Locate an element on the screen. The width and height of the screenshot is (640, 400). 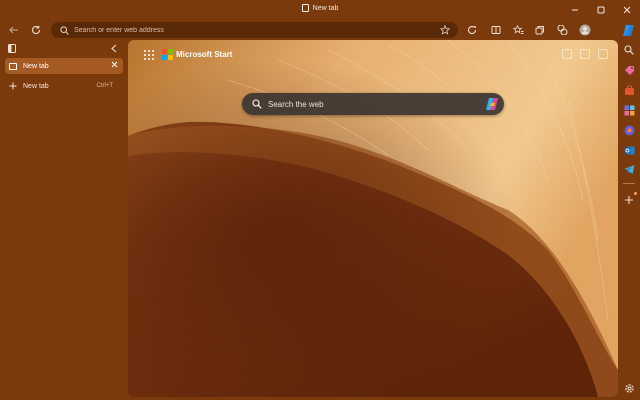
sidebar-search-button is located at coordinates (629, 50).